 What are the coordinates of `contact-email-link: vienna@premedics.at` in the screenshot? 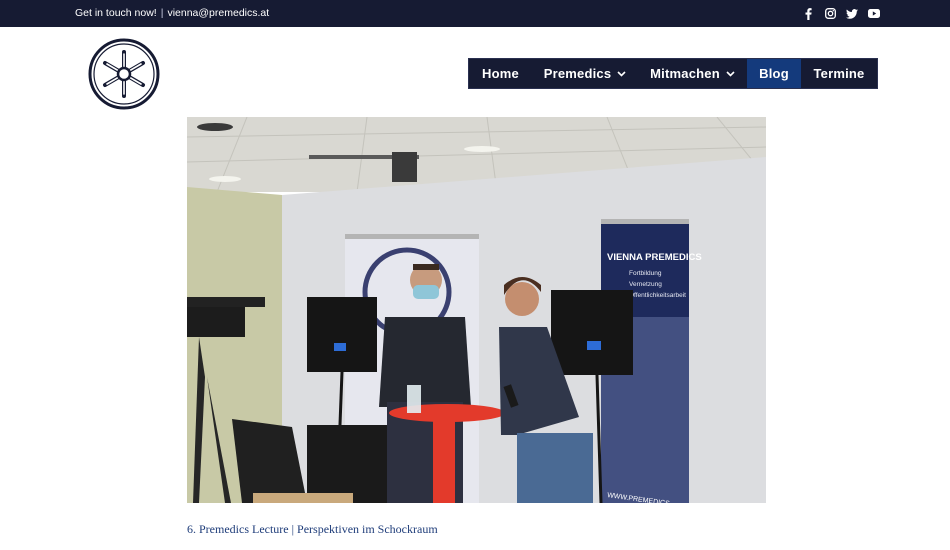 It's located at (218, 13).